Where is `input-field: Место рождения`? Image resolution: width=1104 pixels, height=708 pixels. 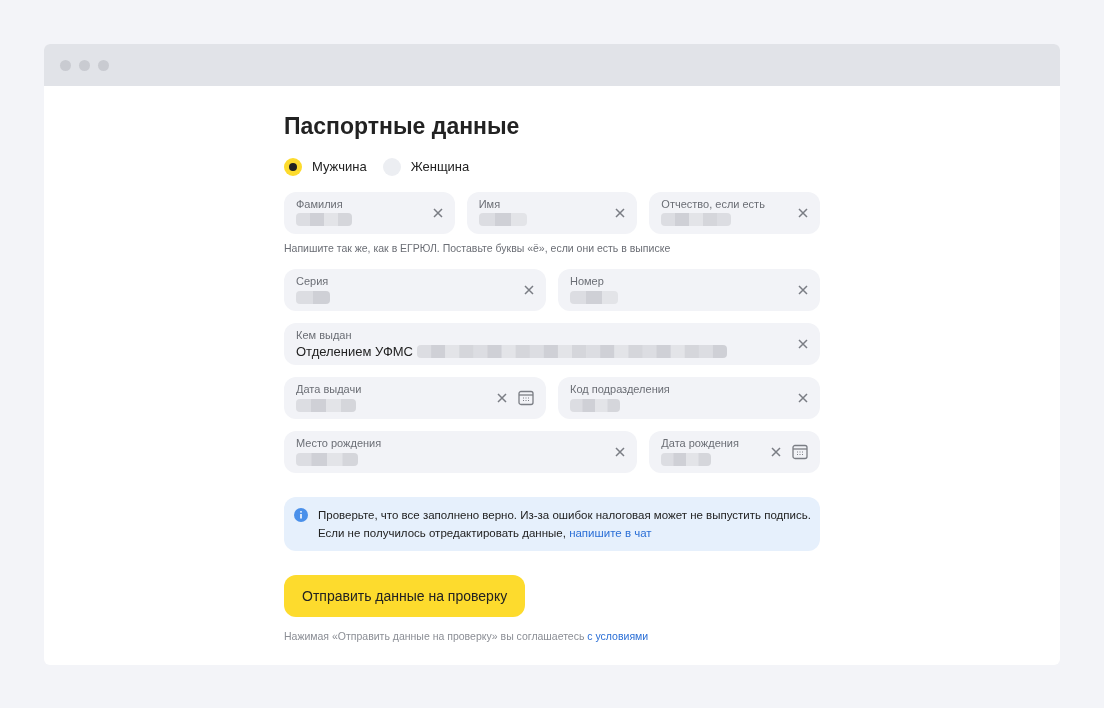 input-field: Место рождения is located at coordinates (461, 452).